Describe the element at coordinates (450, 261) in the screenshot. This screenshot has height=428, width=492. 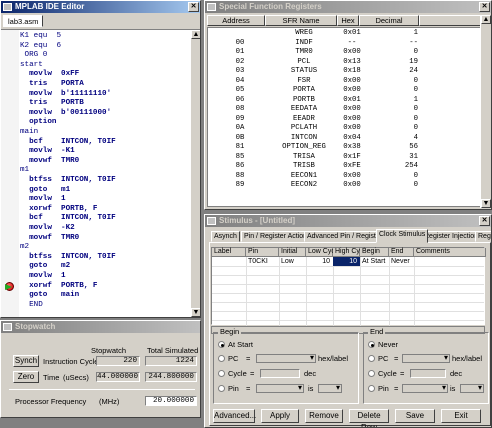
I see `cell-comments` at that location.